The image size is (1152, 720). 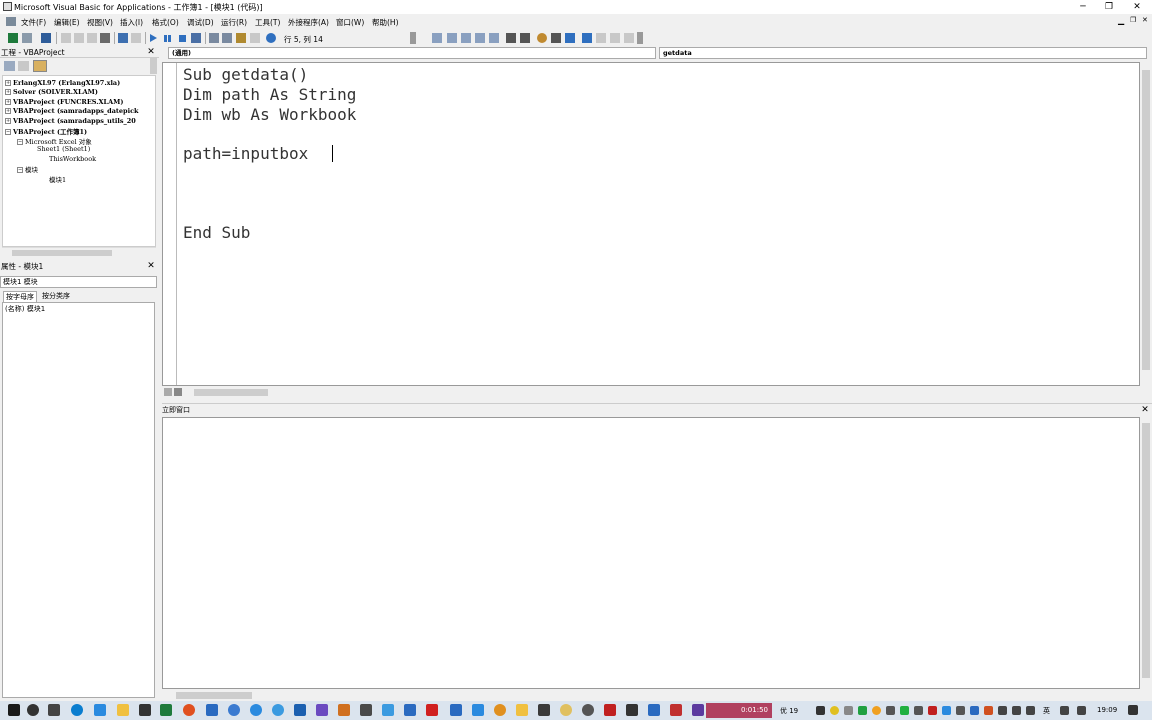 What do you see at coordinates (40, 66) in the screenshot?
I see `toggle-folders-icon` at bounding box center [40, 66].